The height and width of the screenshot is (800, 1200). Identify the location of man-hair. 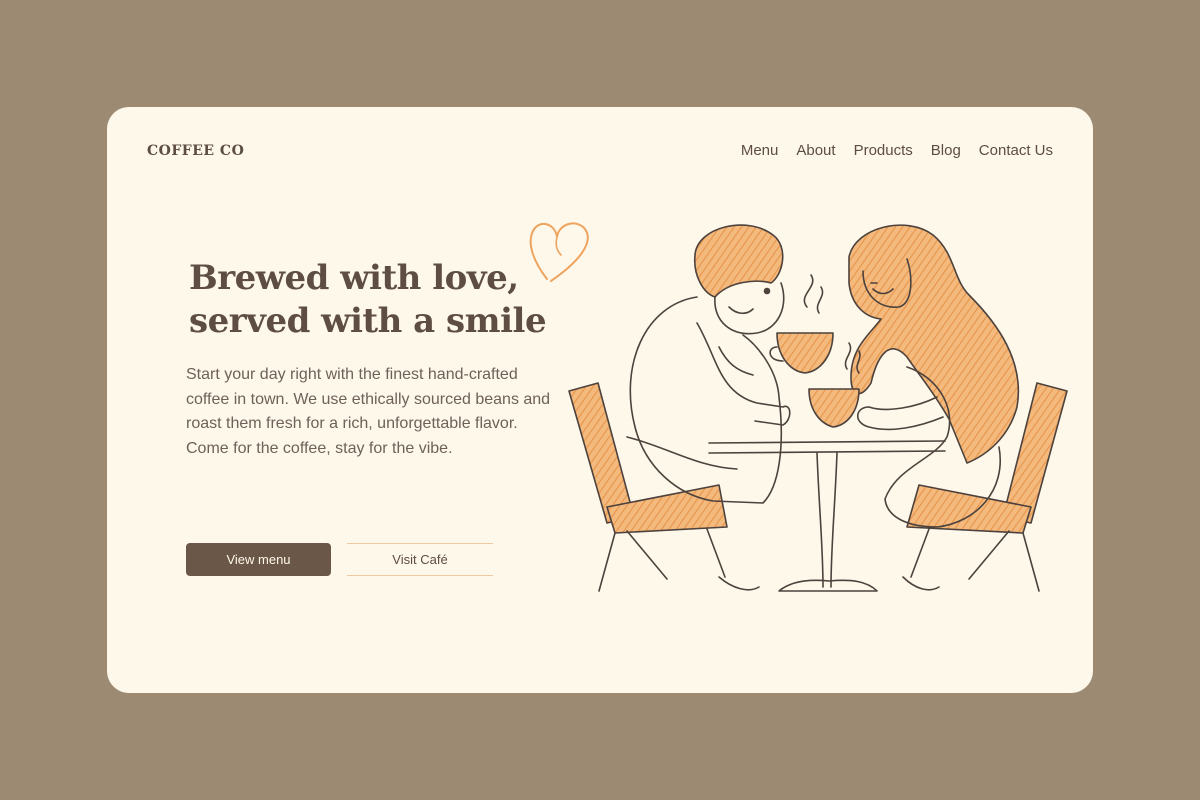
(738, 261).